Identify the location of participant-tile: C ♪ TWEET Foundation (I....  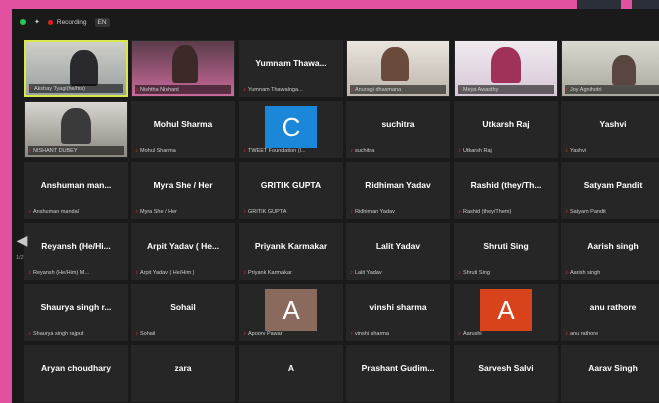
(291, 129).